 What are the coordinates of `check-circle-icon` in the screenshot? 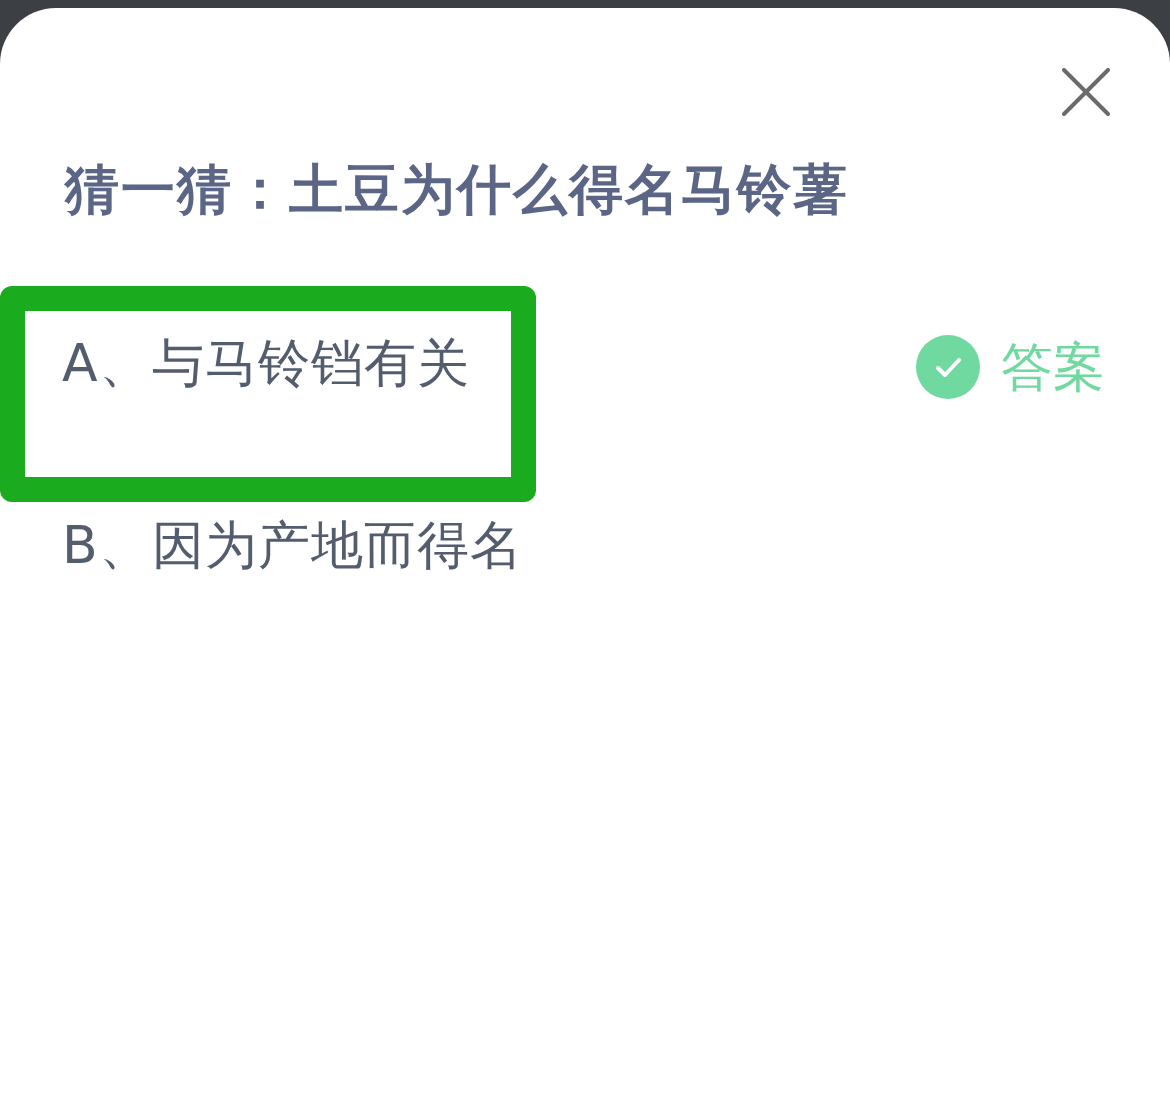 It's located at (948, 367).